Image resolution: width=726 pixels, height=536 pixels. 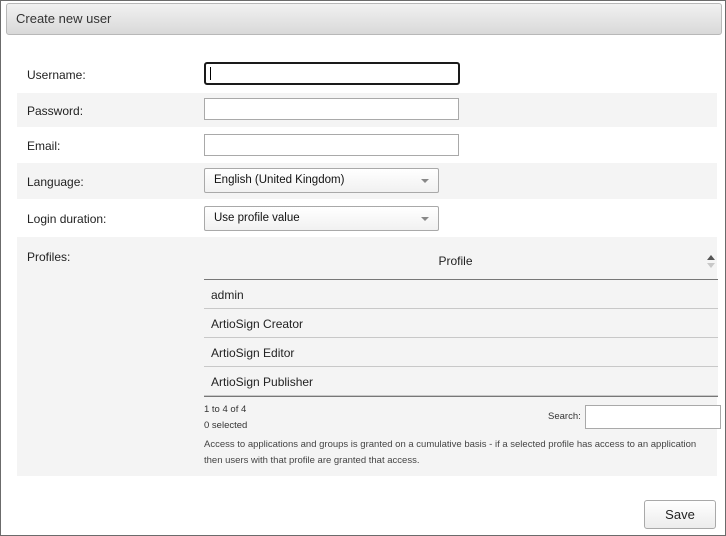 I want to click on password-row: Password:, so click(x=367, y=110).